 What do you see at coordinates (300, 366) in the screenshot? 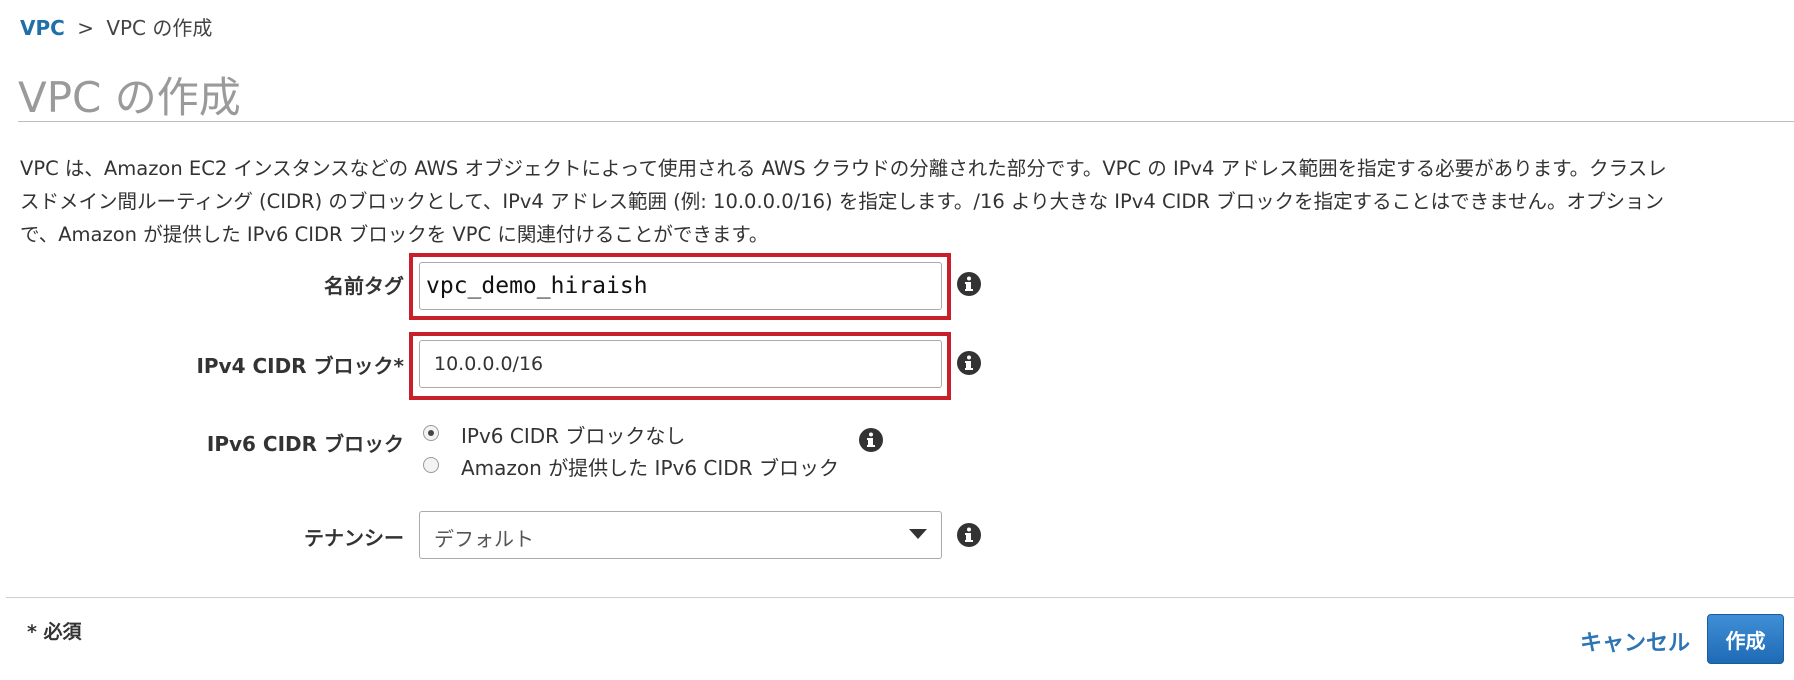
I see `ipv4-cidr-label: IPv4 CIDR ブロック*` at bounding box center [300, 366].